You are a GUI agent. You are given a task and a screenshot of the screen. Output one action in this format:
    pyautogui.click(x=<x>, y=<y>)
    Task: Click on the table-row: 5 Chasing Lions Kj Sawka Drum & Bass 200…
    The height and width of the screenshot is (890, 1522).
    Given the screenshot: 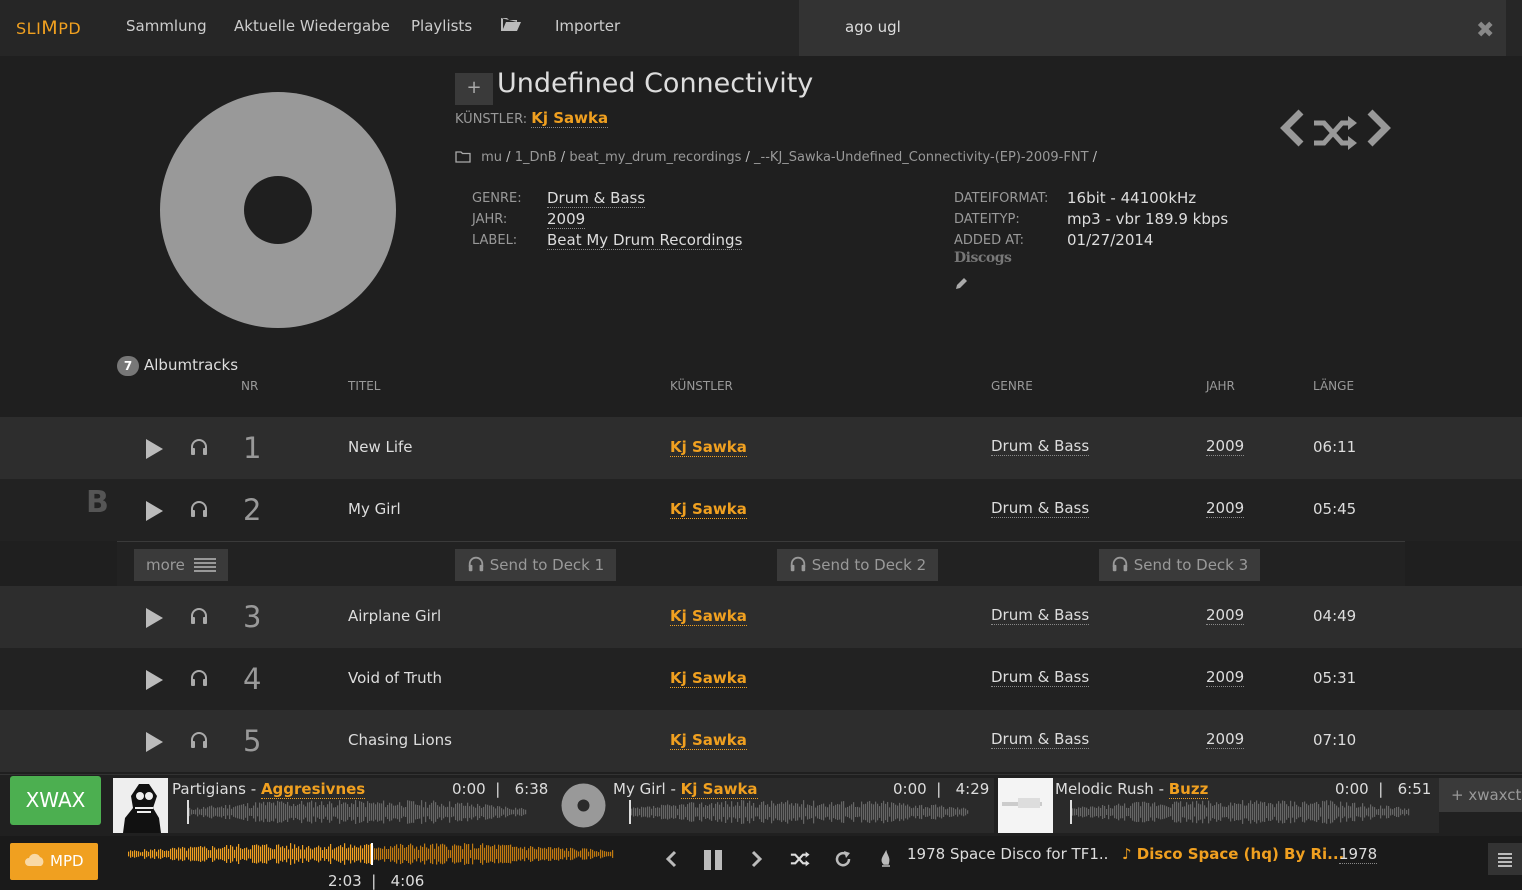 What is the action you would take?
    pyautogui.click(x=761, y=741)
    